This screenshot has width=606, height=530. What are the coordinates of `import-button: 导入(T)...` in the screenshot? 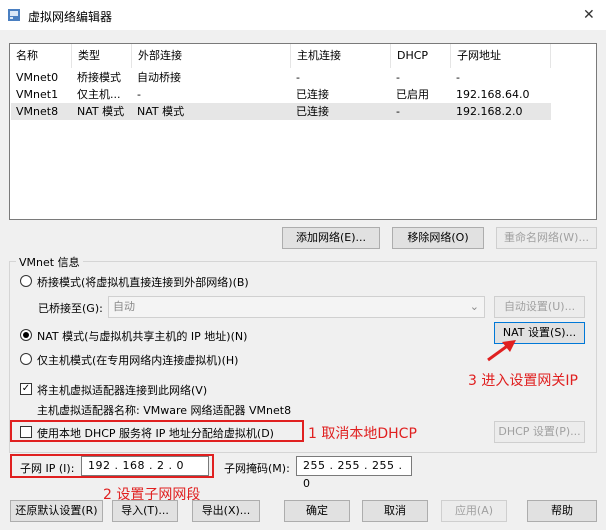 It's located at (145, 511).